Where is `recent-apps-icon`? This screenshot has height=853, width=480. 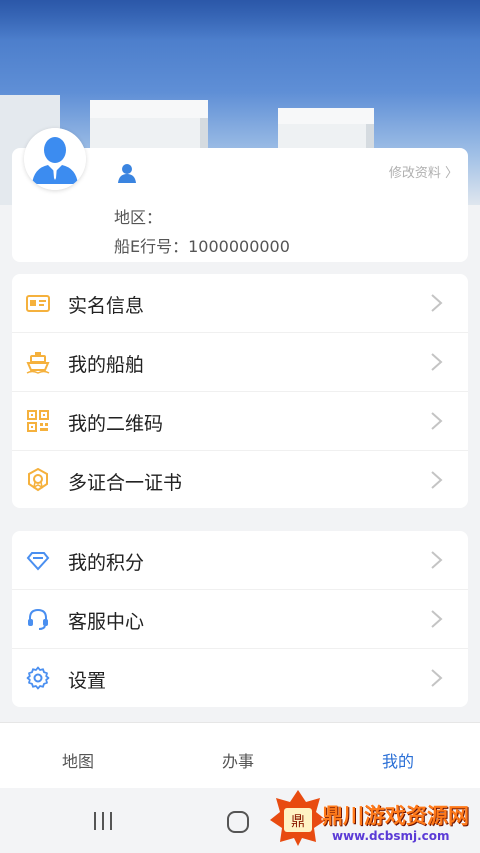 recent-apps-icon is located at coordinates (103, 821).